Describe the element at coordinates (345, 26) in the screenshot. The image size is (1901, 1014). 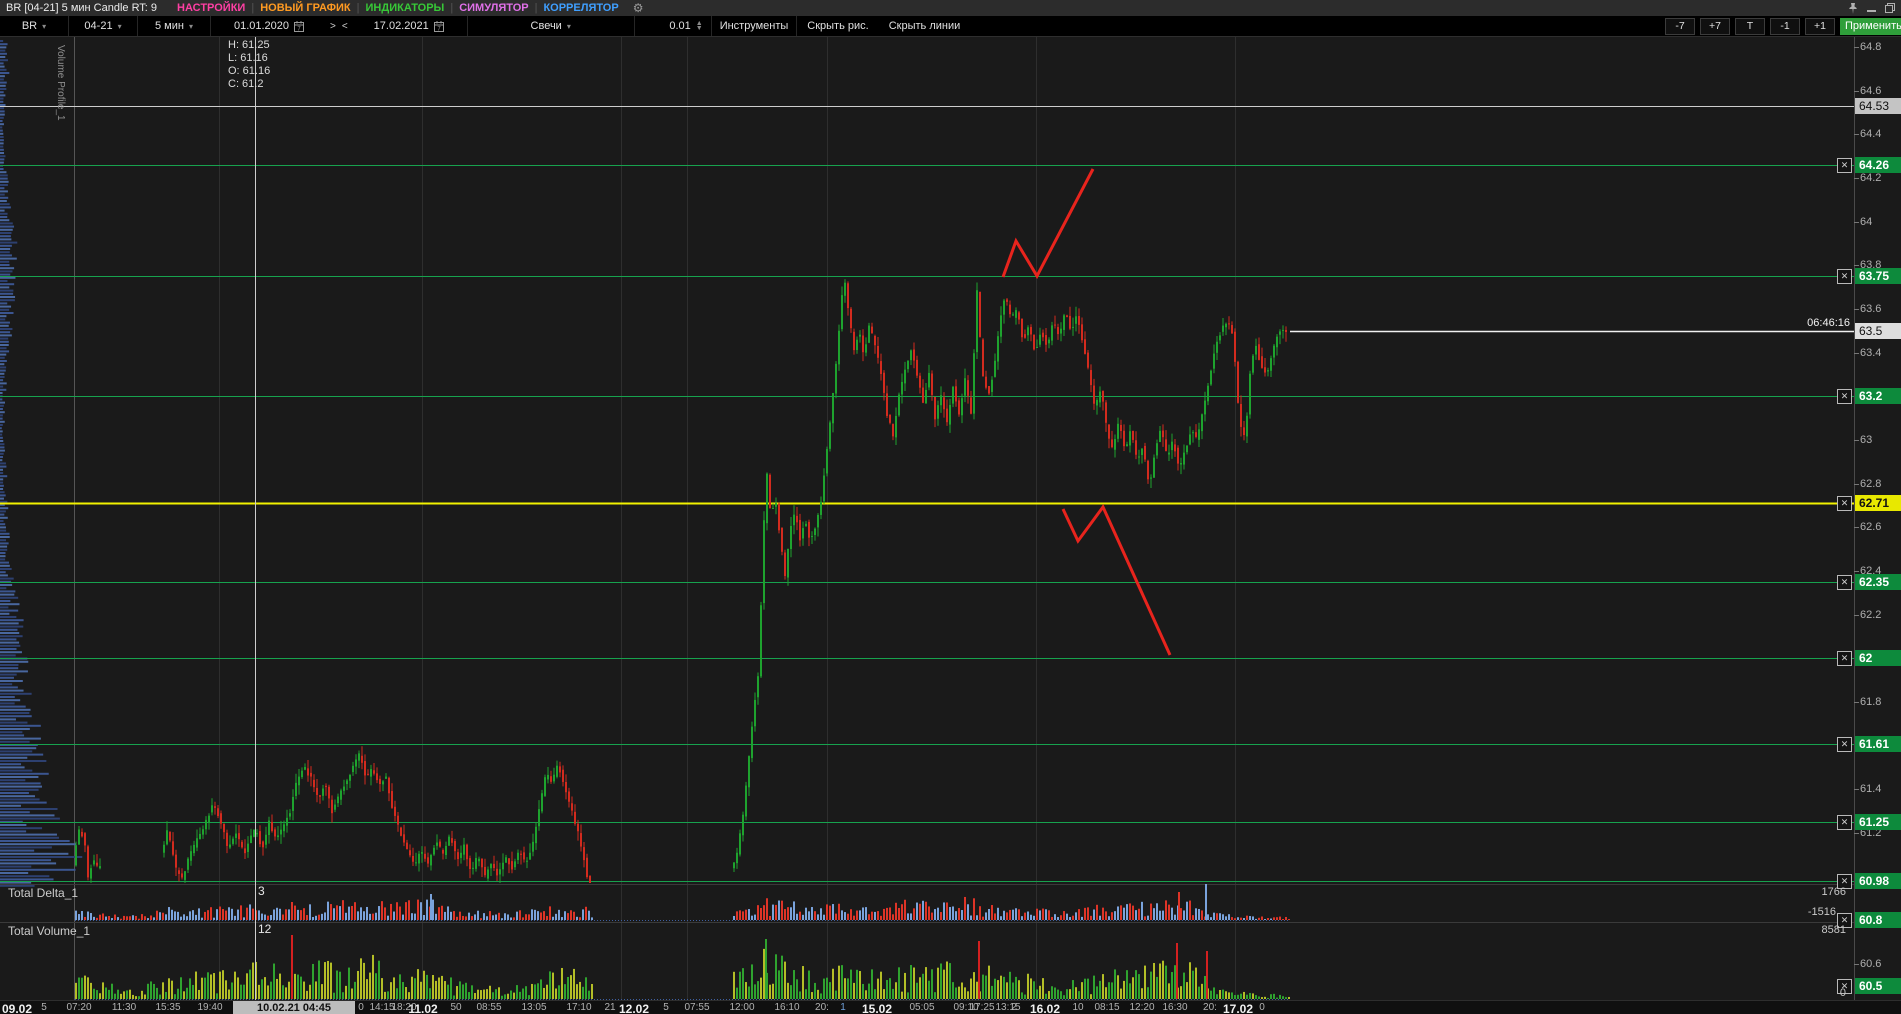
I see `shift-back-button: <` at that location.